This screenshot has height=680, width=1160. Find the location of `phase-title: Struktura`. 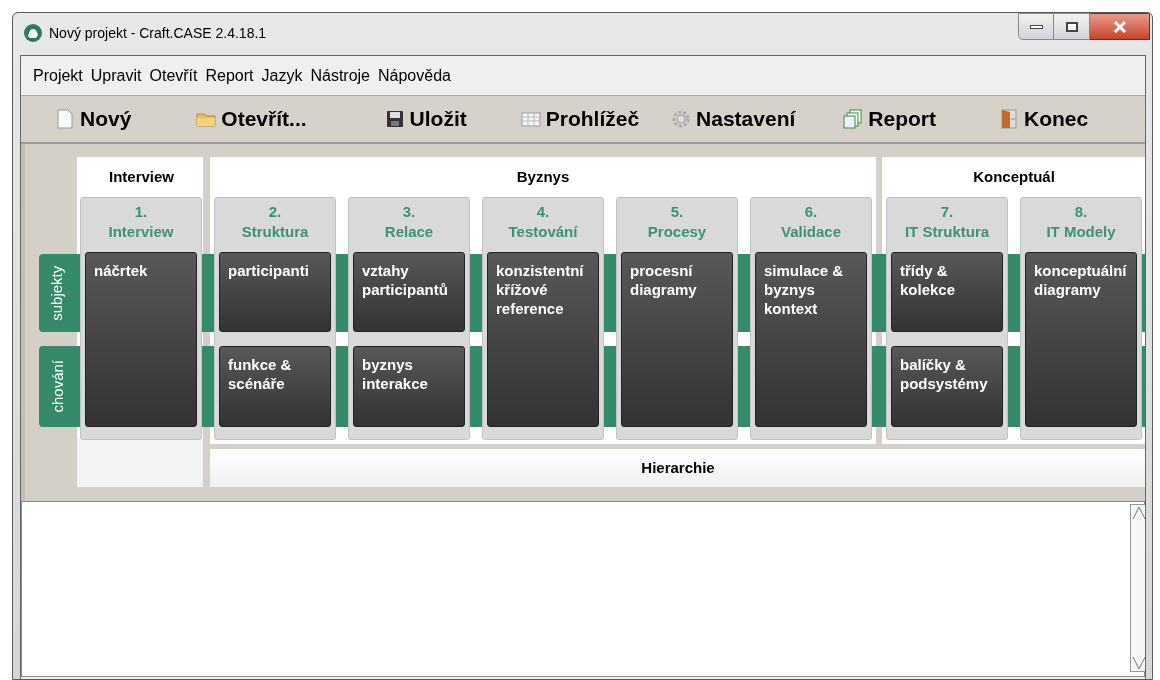

phase-title: Struktura is located at coordinates (275, 232).